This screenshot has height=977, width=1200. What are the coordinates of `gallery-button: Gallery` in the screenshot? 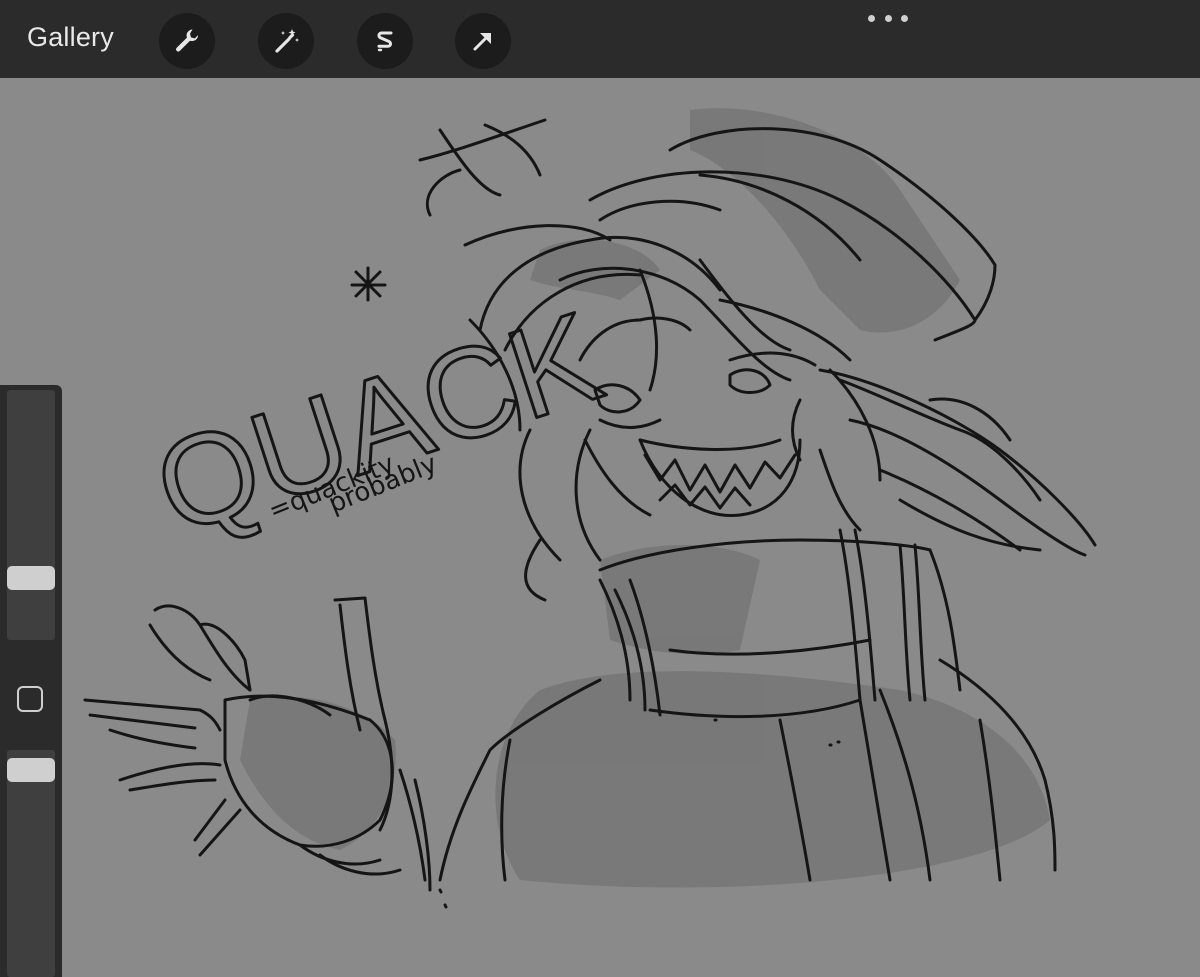 It's located at (70, 37).